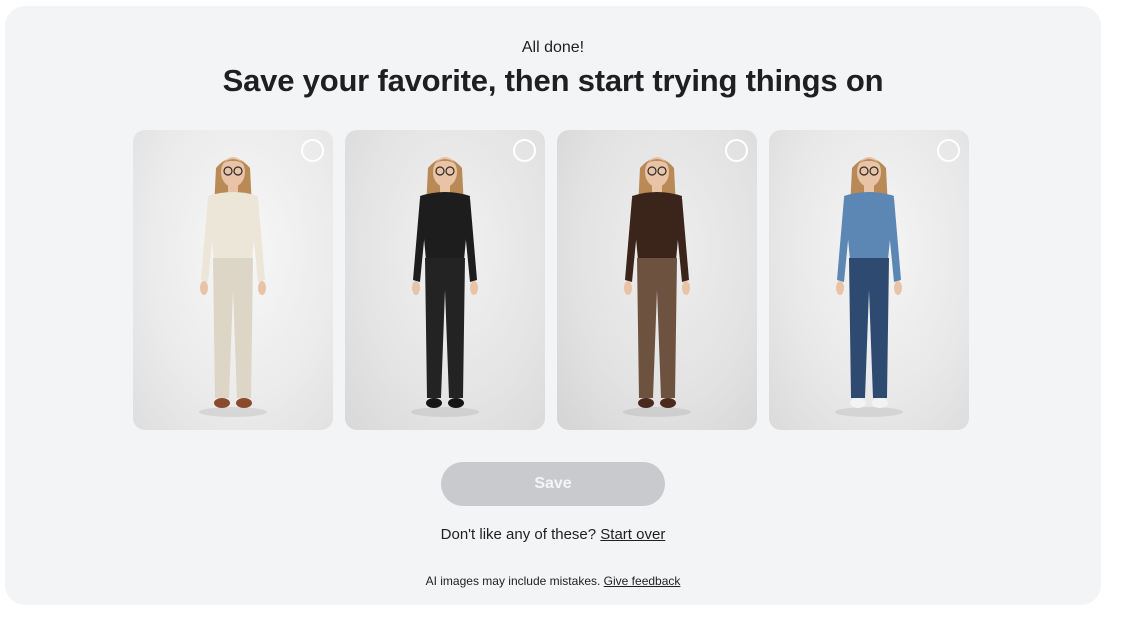 Image resolution: width=1129 pixels, height=617 pixels. I want to click on restart-prompt: Don't like any of these?, so click(518, 534).